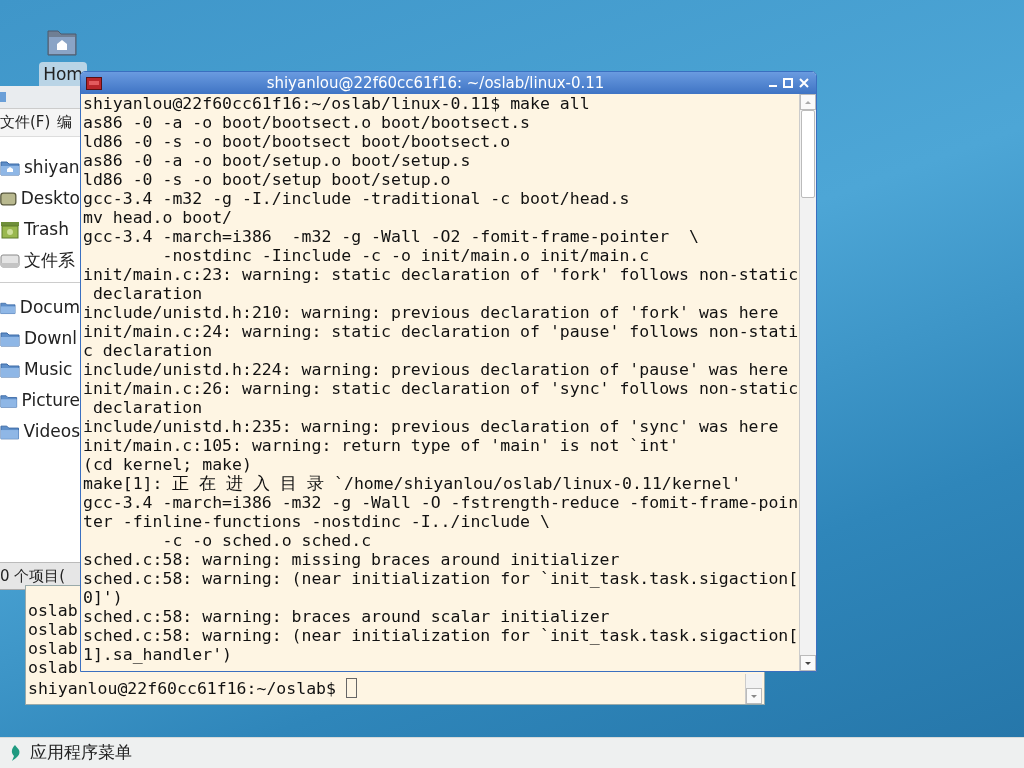 This screenshot has height=768, width=1024. What do you see at coordinates (431, 312) in the screenshot?
I see `terminal-line: include/unistd.h:210: warning: previous declaration of 'fork' was here` at bounding box center [431, 312].